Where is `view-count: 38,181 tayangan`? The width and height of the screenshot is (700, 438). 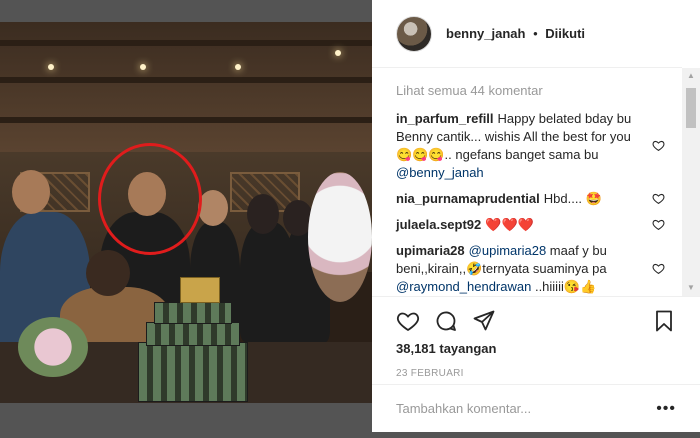 view-count: 38,181 tayangan is located at coordinates (536, 348).